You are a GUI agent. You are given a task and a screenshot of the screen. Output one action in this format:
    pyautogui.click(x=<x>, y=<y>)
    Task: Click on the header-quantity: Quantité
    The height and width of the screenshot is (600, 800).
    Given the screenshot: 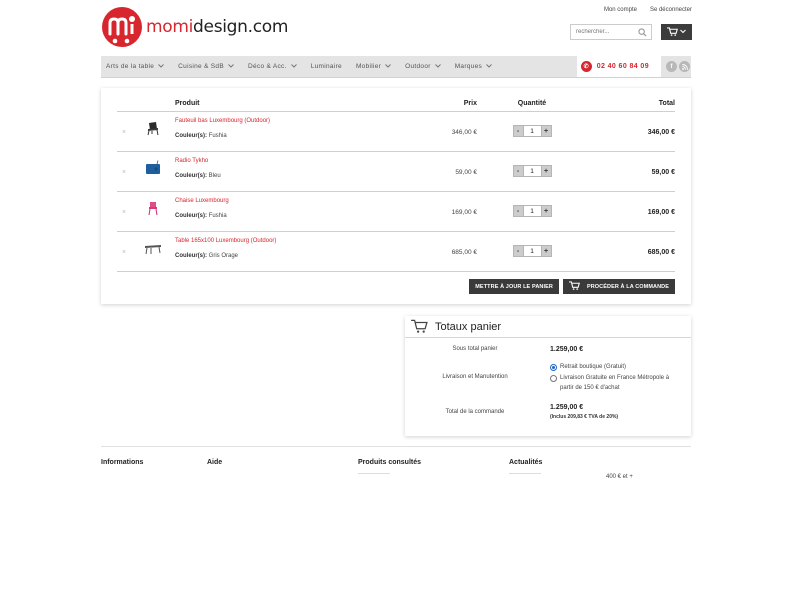 What is the action you would take?
    pyautogui.click(x=532, y=103)
    